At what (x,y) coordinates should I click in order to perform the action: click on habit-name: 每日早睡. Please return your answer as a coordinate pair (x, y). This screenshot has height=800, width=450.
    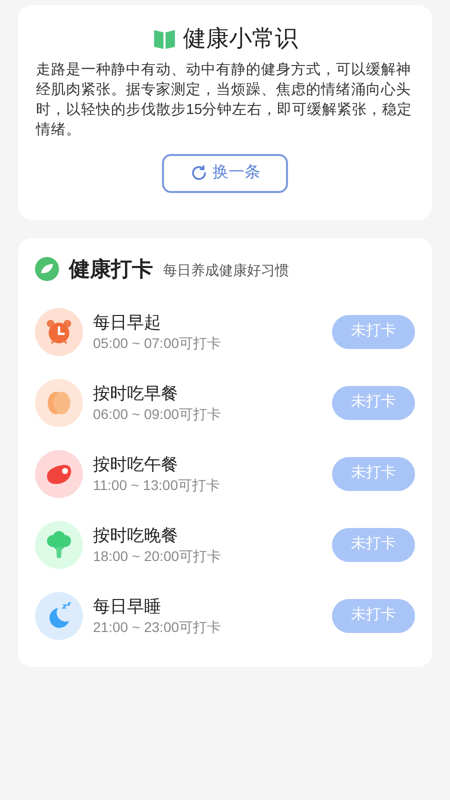
    Looking at the image, I should click on (127, 607).